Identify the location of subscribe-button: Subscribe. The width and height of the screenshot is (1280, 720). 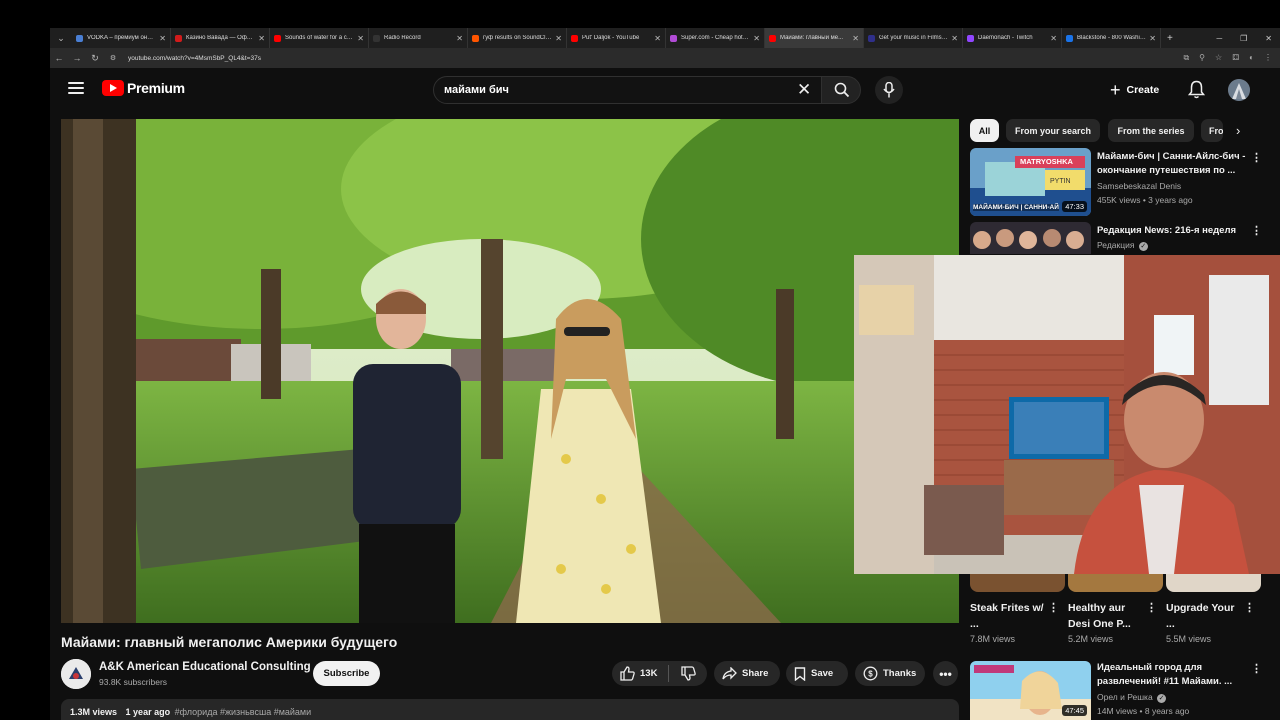
(346, 673).